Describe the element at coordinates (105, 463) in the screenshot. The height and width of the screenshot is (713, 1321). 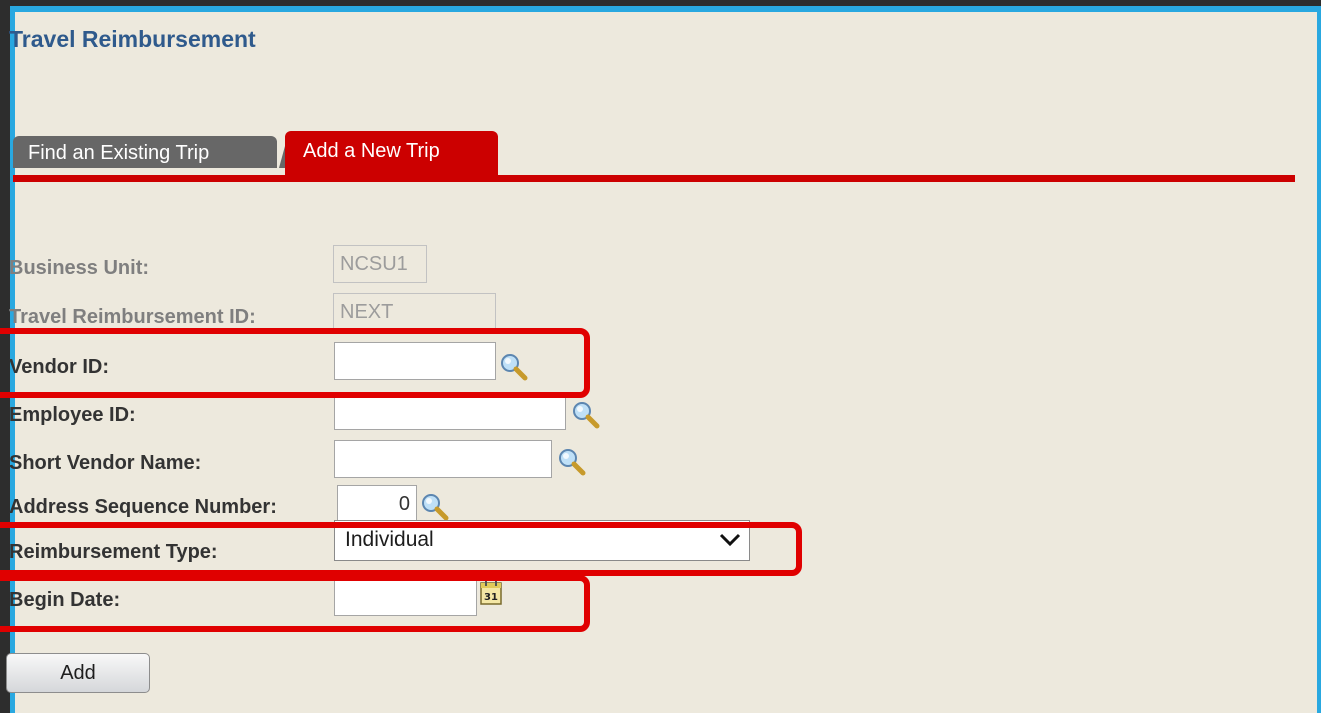
I see `short-vendor-name-label: Short Vendor Name:` at that location.